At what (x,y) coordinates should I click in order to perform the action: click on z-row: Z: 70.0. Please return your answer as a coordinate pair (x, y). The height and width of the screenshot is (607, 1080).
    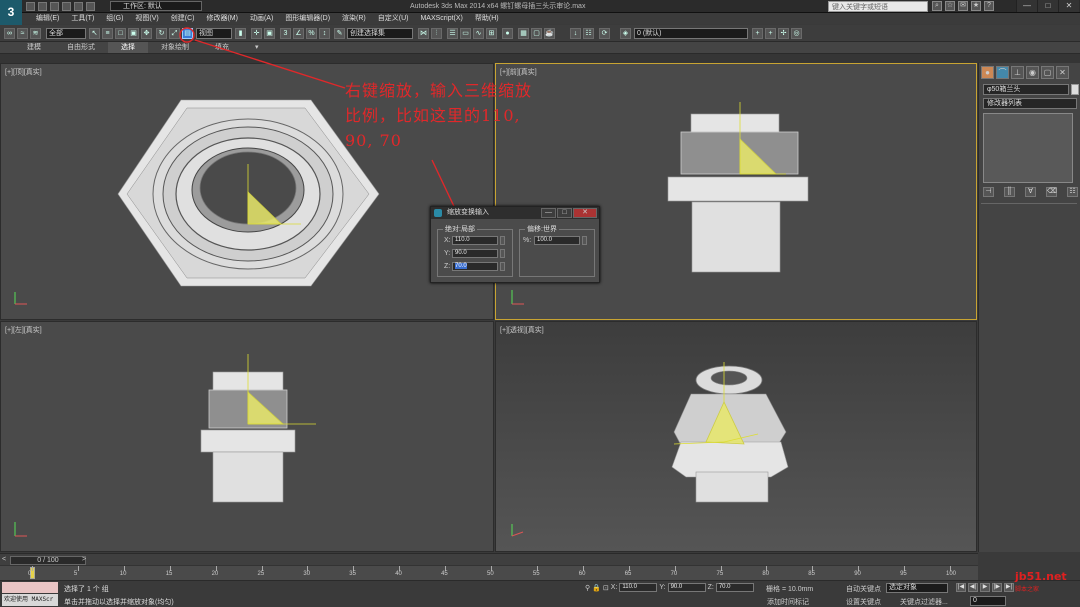
    Looking at the image, I should click on (474, 266).